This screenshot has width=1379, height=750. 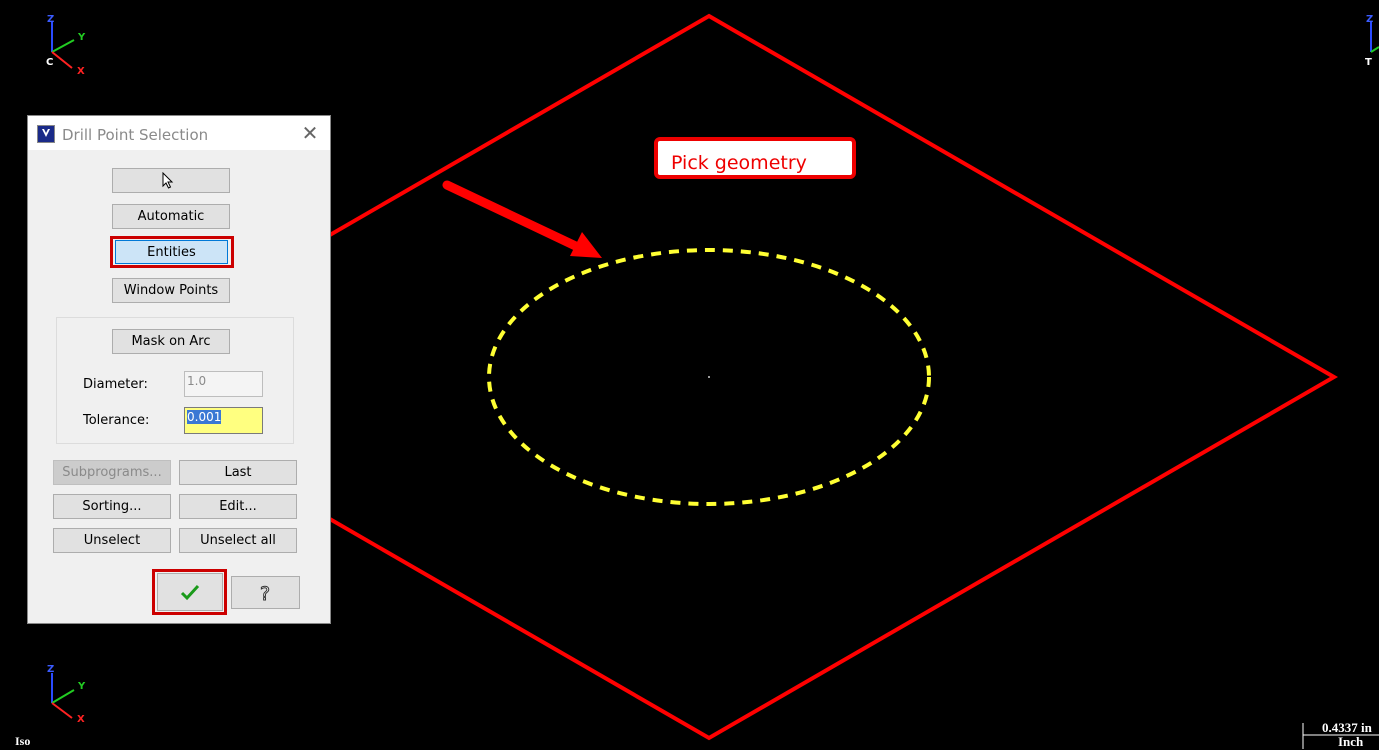 What do you see at coordinates (168, 180) in the screenshot?
I see `mouse-pointer-icon` at bounding box center [168, 180].